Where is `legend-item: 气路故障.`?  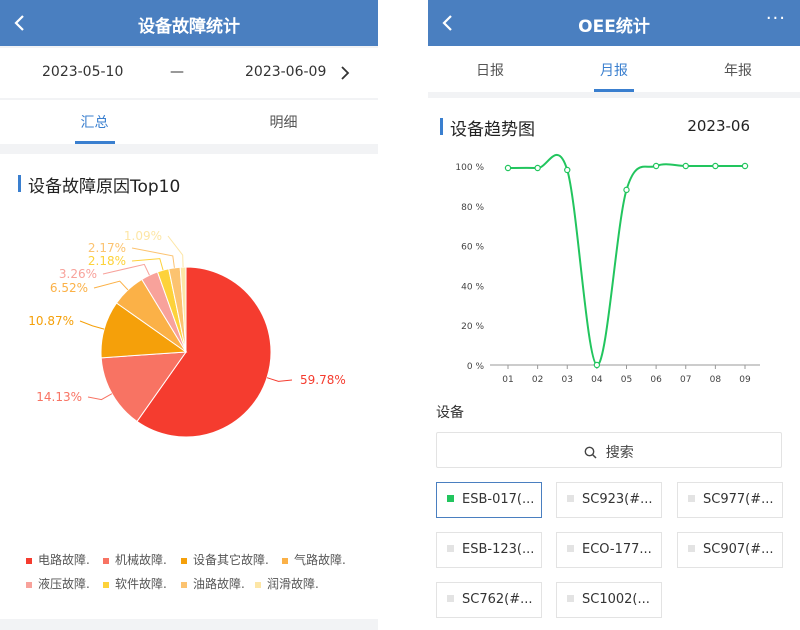
legend-item: 气路故障. is located at coordinates (314, 559).